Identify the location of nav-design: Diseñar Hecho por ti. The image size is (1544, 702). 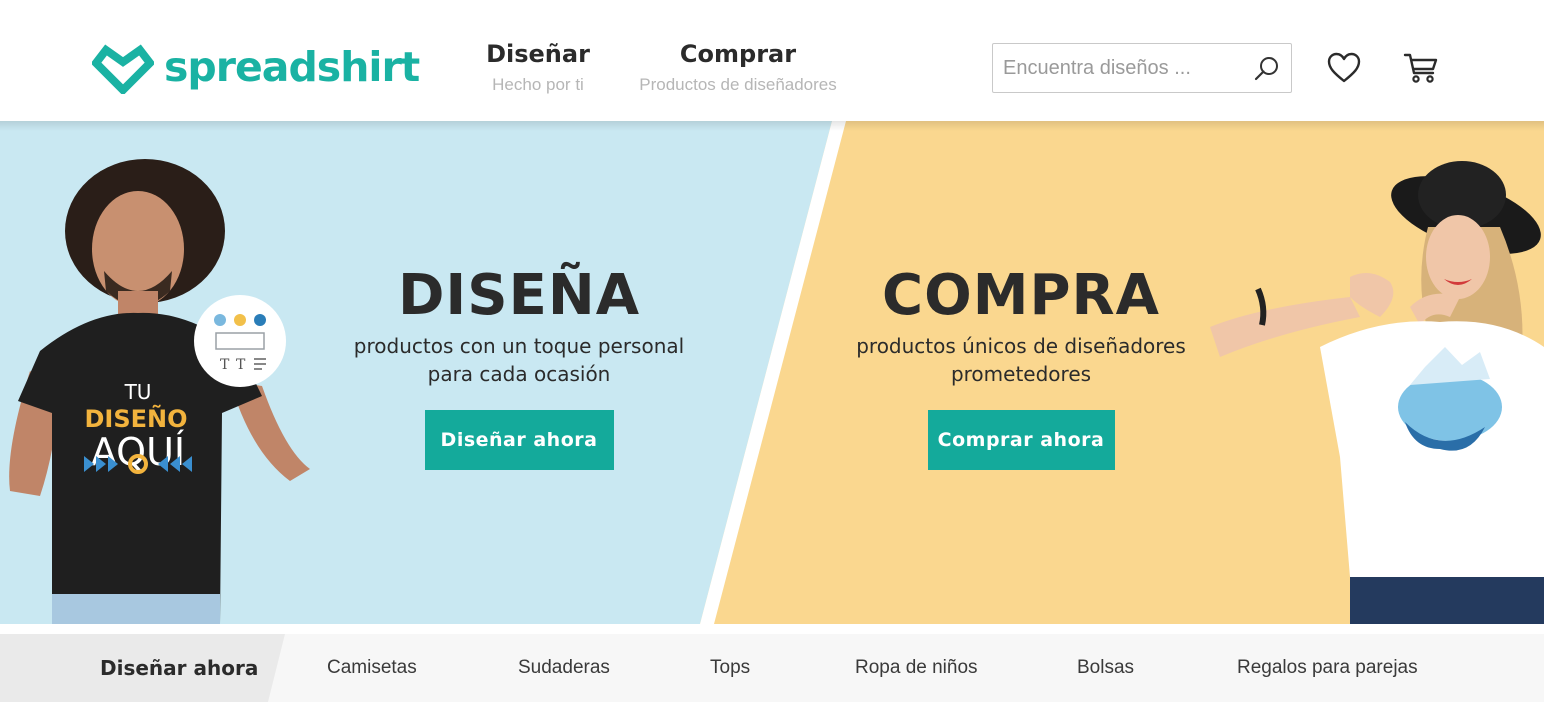
(538, 68).